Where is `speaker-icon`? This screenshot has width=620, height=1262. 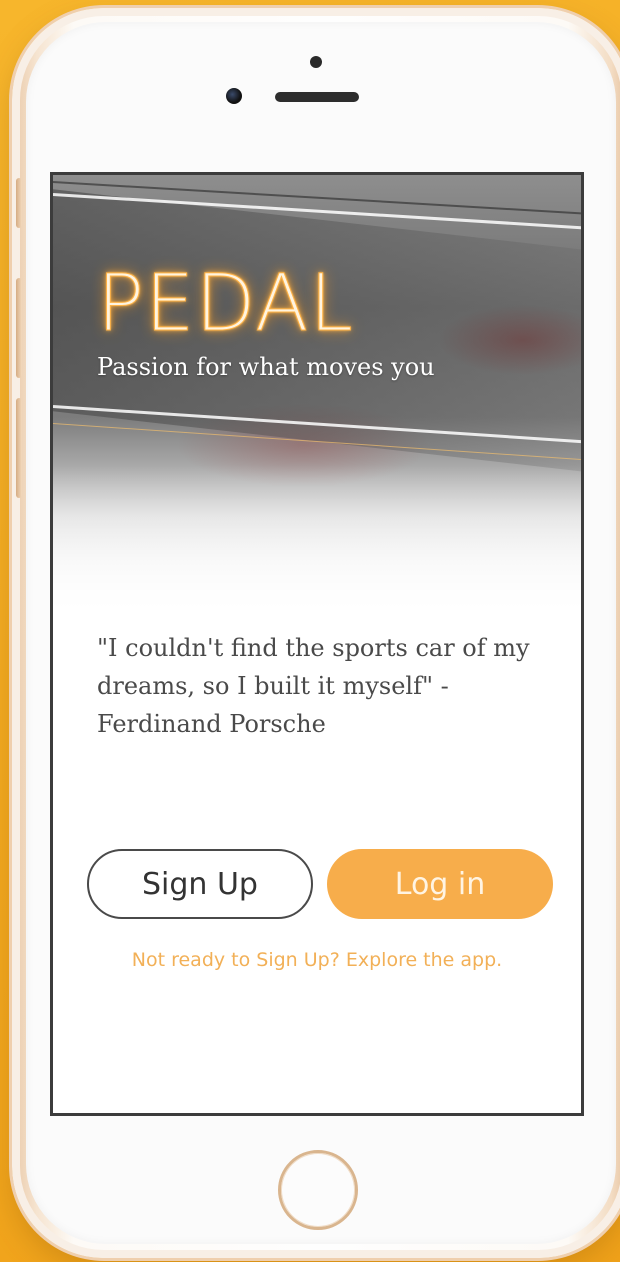 speaker-icon is located at coordinates (317, 97).